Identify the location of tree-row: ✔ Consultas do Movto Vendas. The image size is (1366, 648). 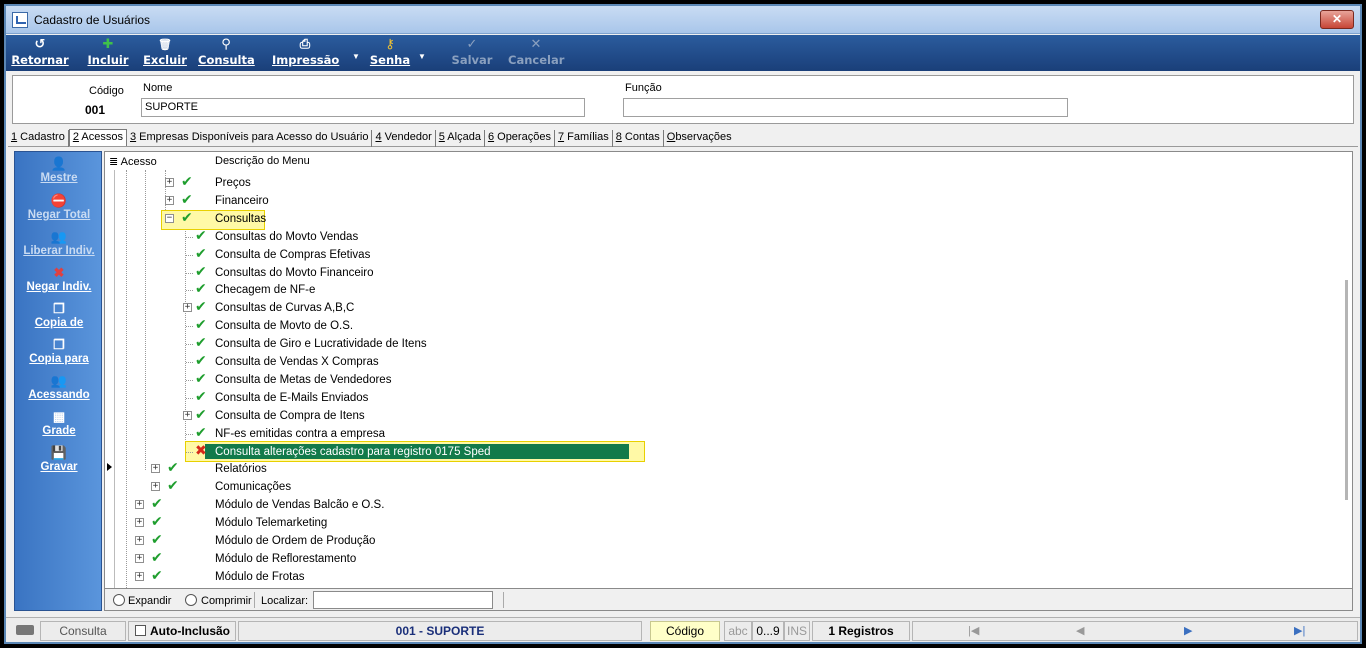
(720, 237).